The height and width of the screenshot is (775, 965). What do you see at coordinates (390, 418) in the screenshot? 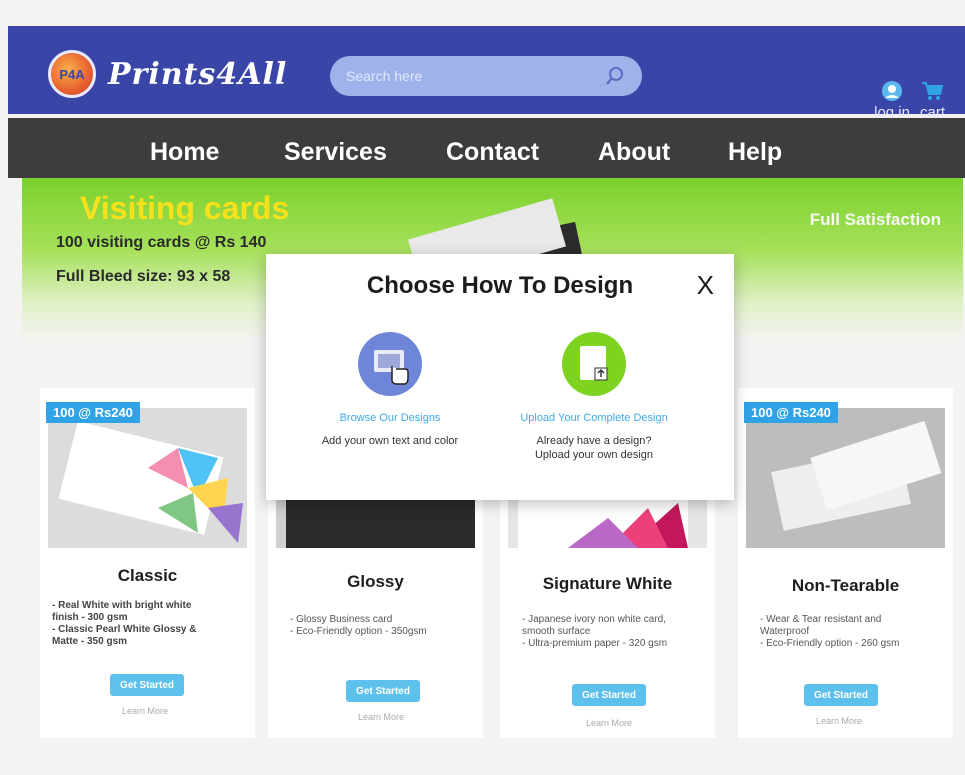
I see `browse-designs-link: Browse Our Designs` at bounding box center [390, 418].